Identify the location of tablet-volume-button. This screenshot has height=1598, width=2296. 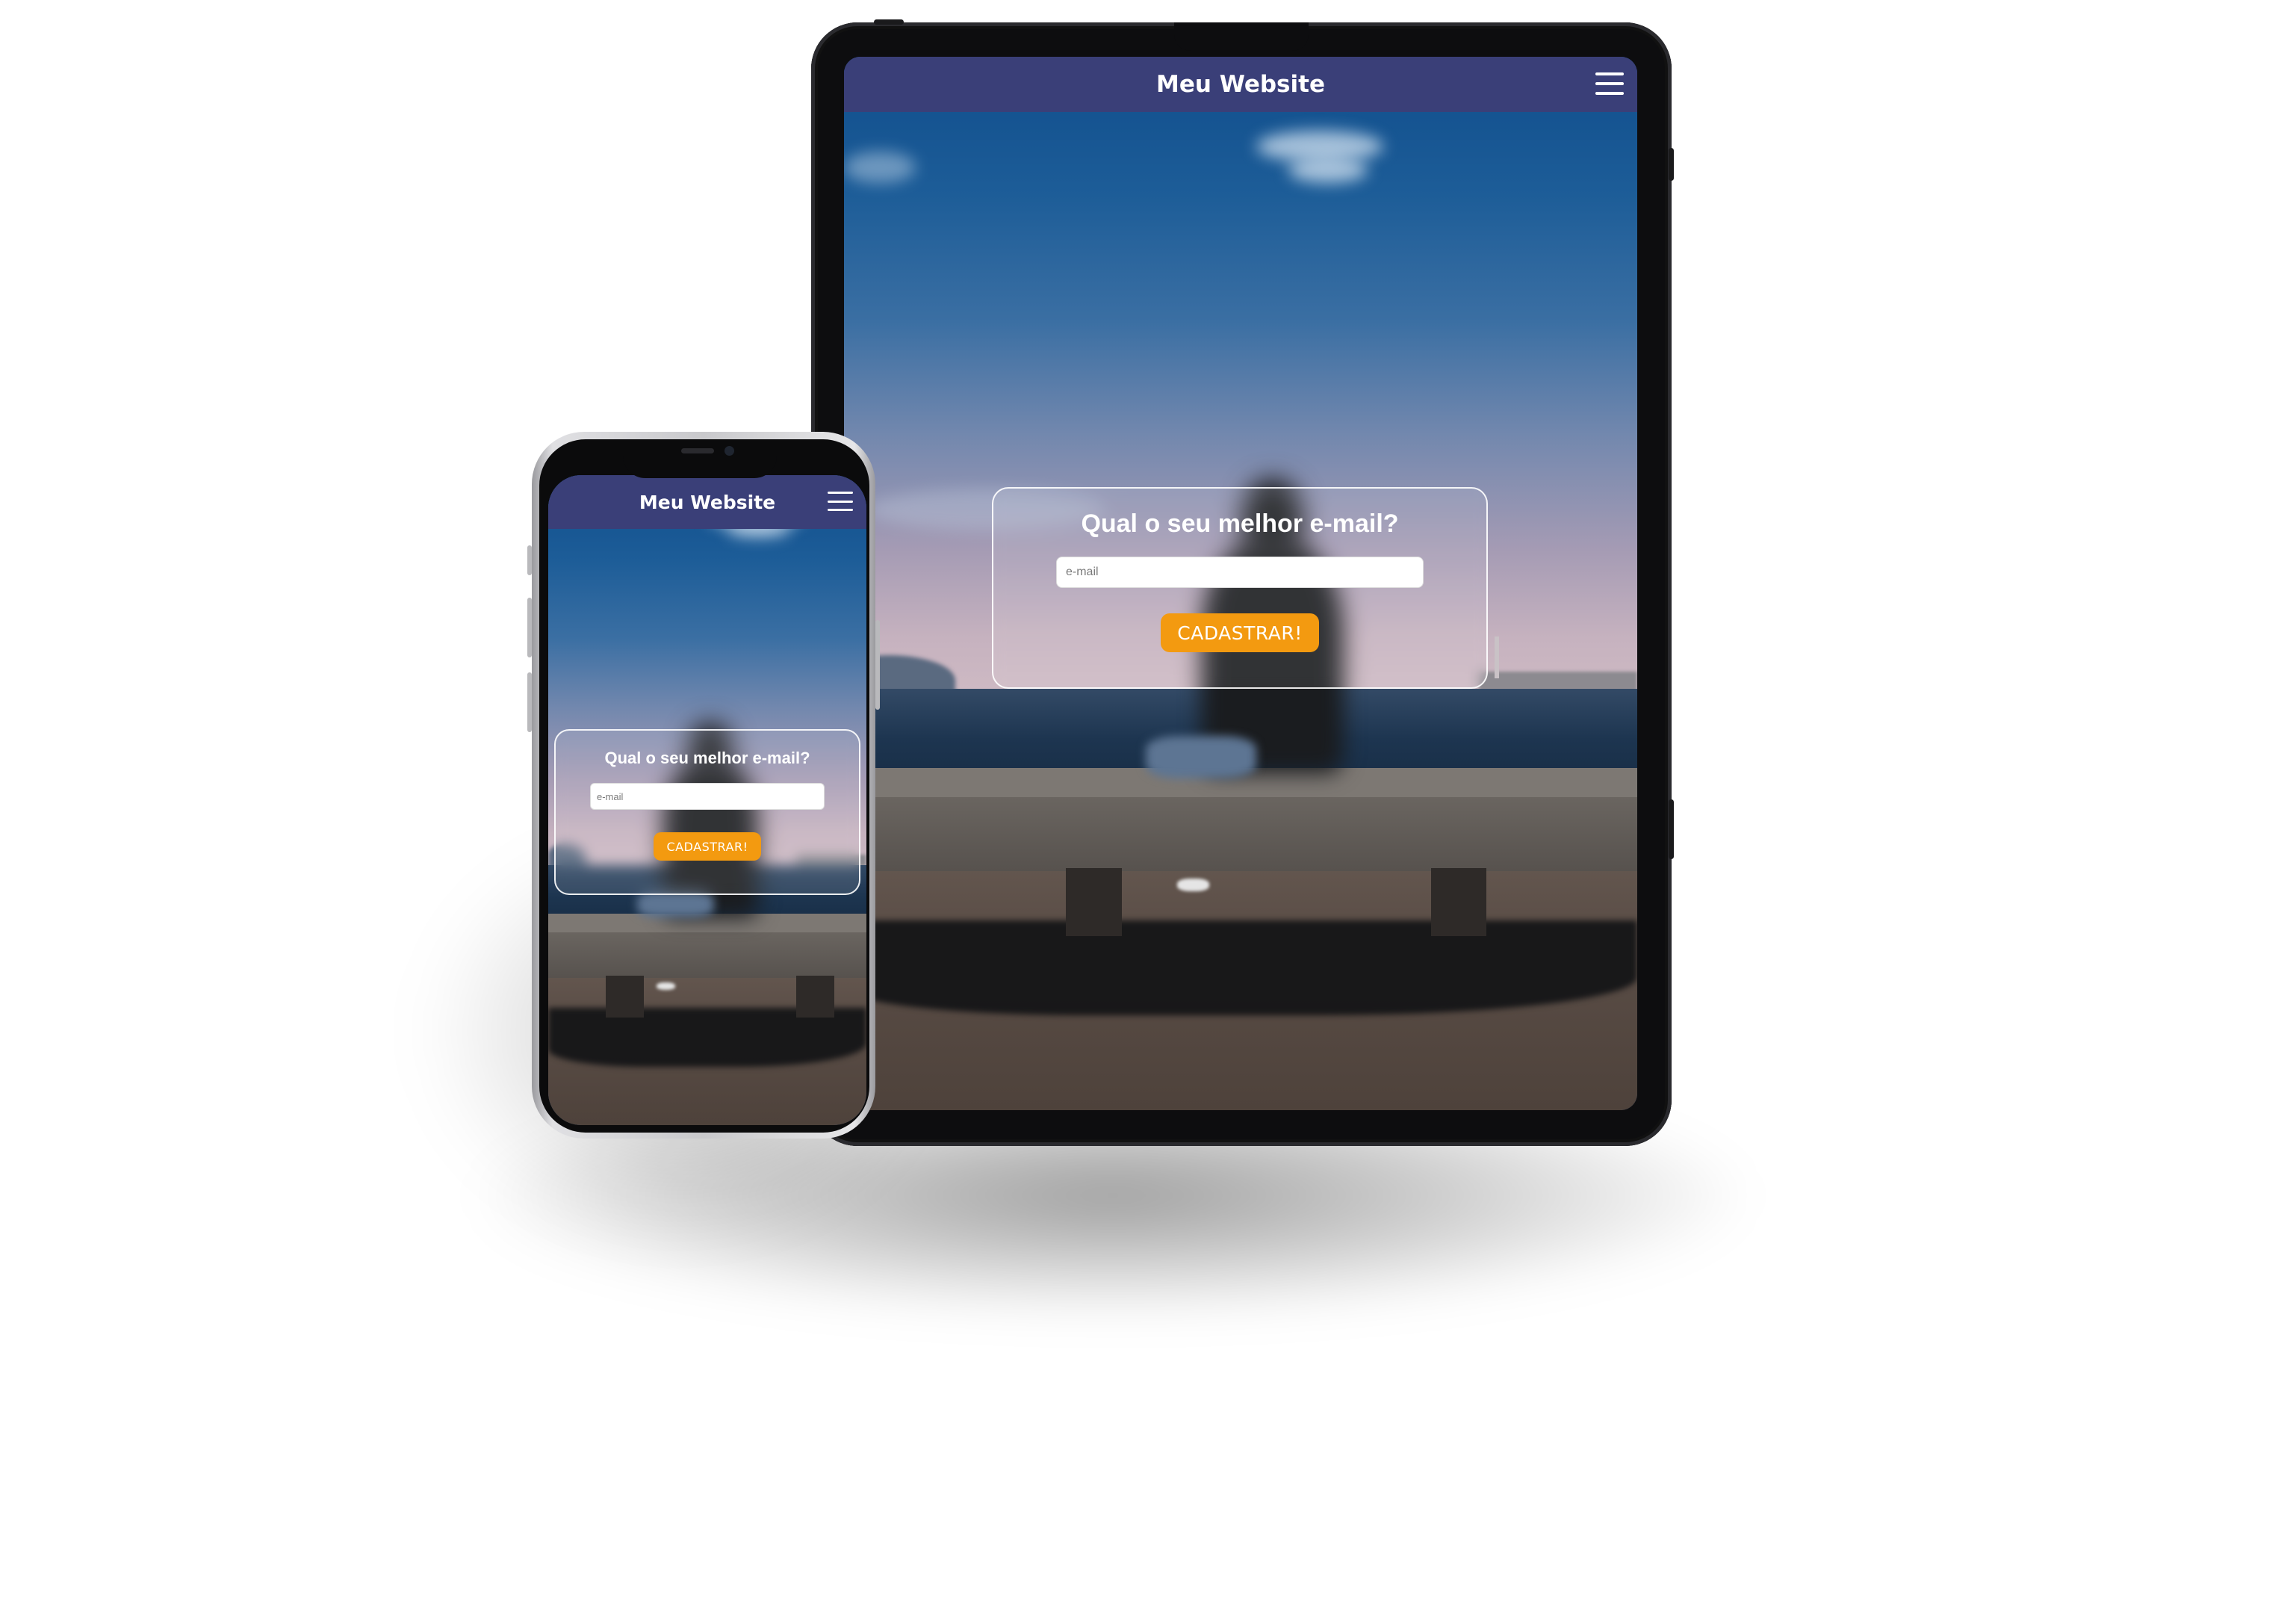
(1671, 829).